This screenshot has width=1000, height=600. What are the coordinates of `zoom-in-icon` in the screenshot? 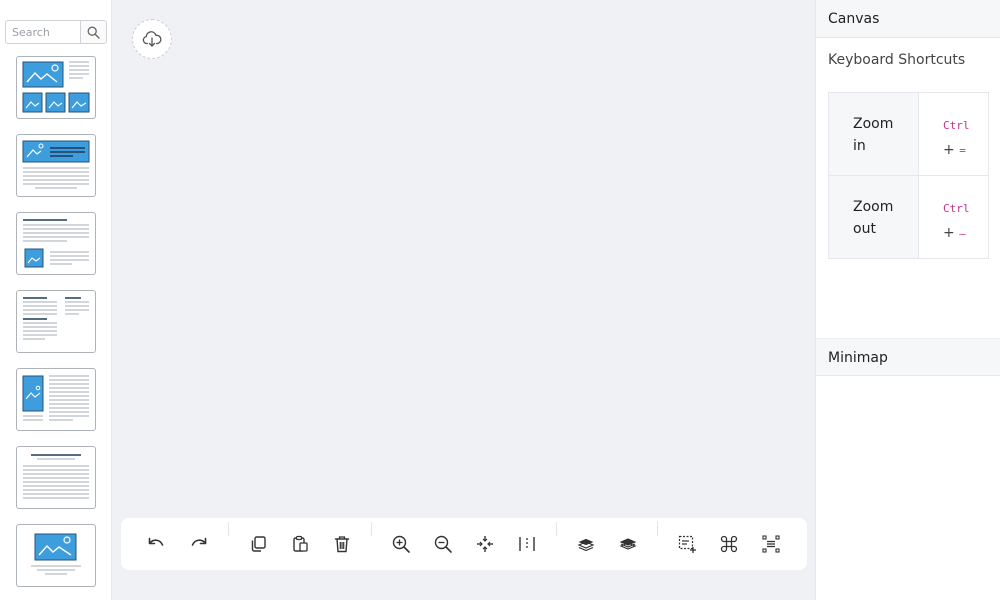 It's located at (401, 544).